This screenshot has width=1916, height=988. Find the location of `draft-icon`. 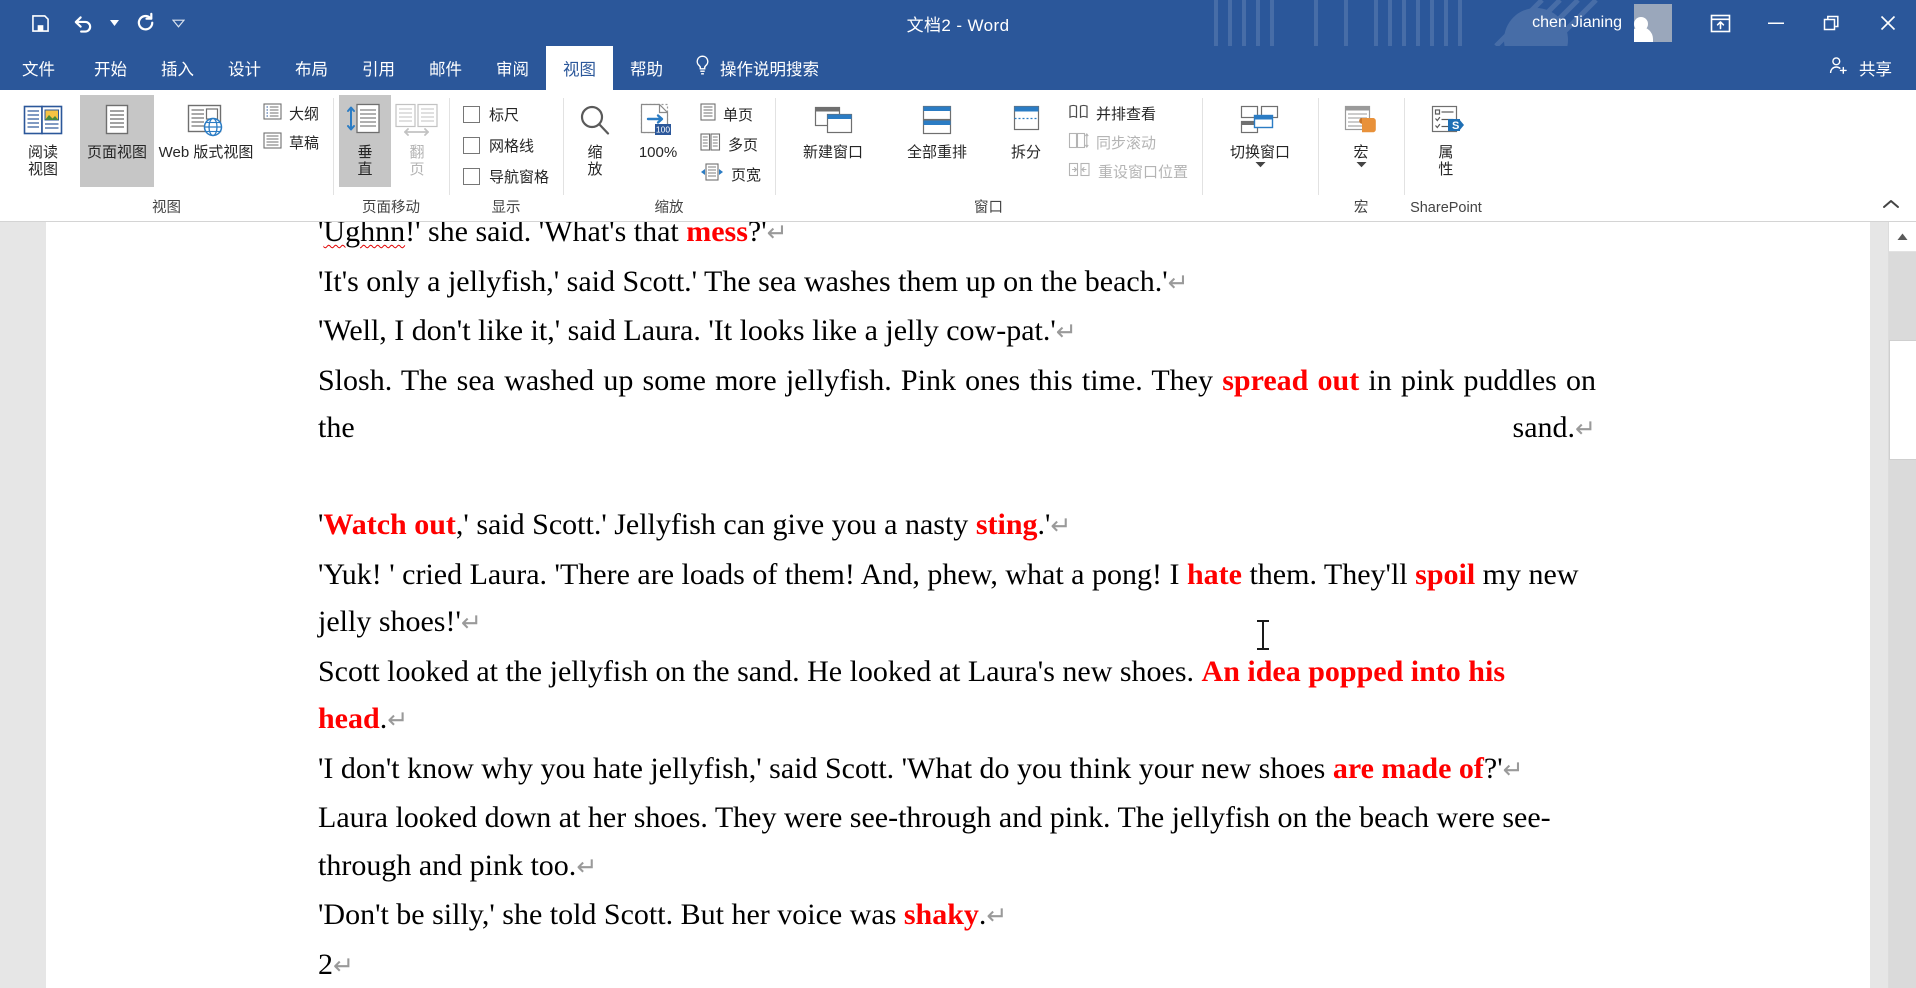

draft-icon is located at coordinates (272, 142).